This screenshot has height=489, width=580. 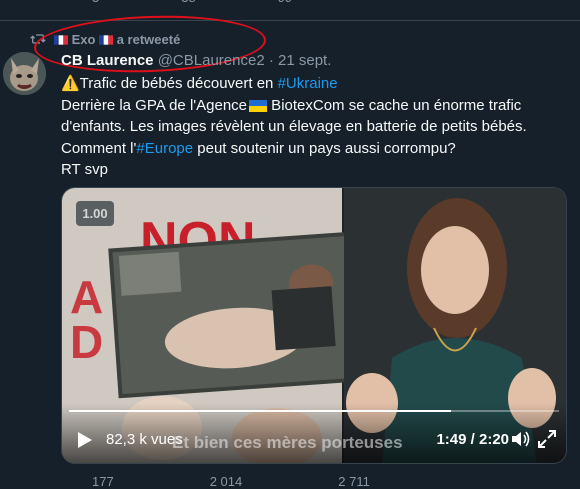 I want to click on retweet-count: 2 014, so click(x=226, y=481).